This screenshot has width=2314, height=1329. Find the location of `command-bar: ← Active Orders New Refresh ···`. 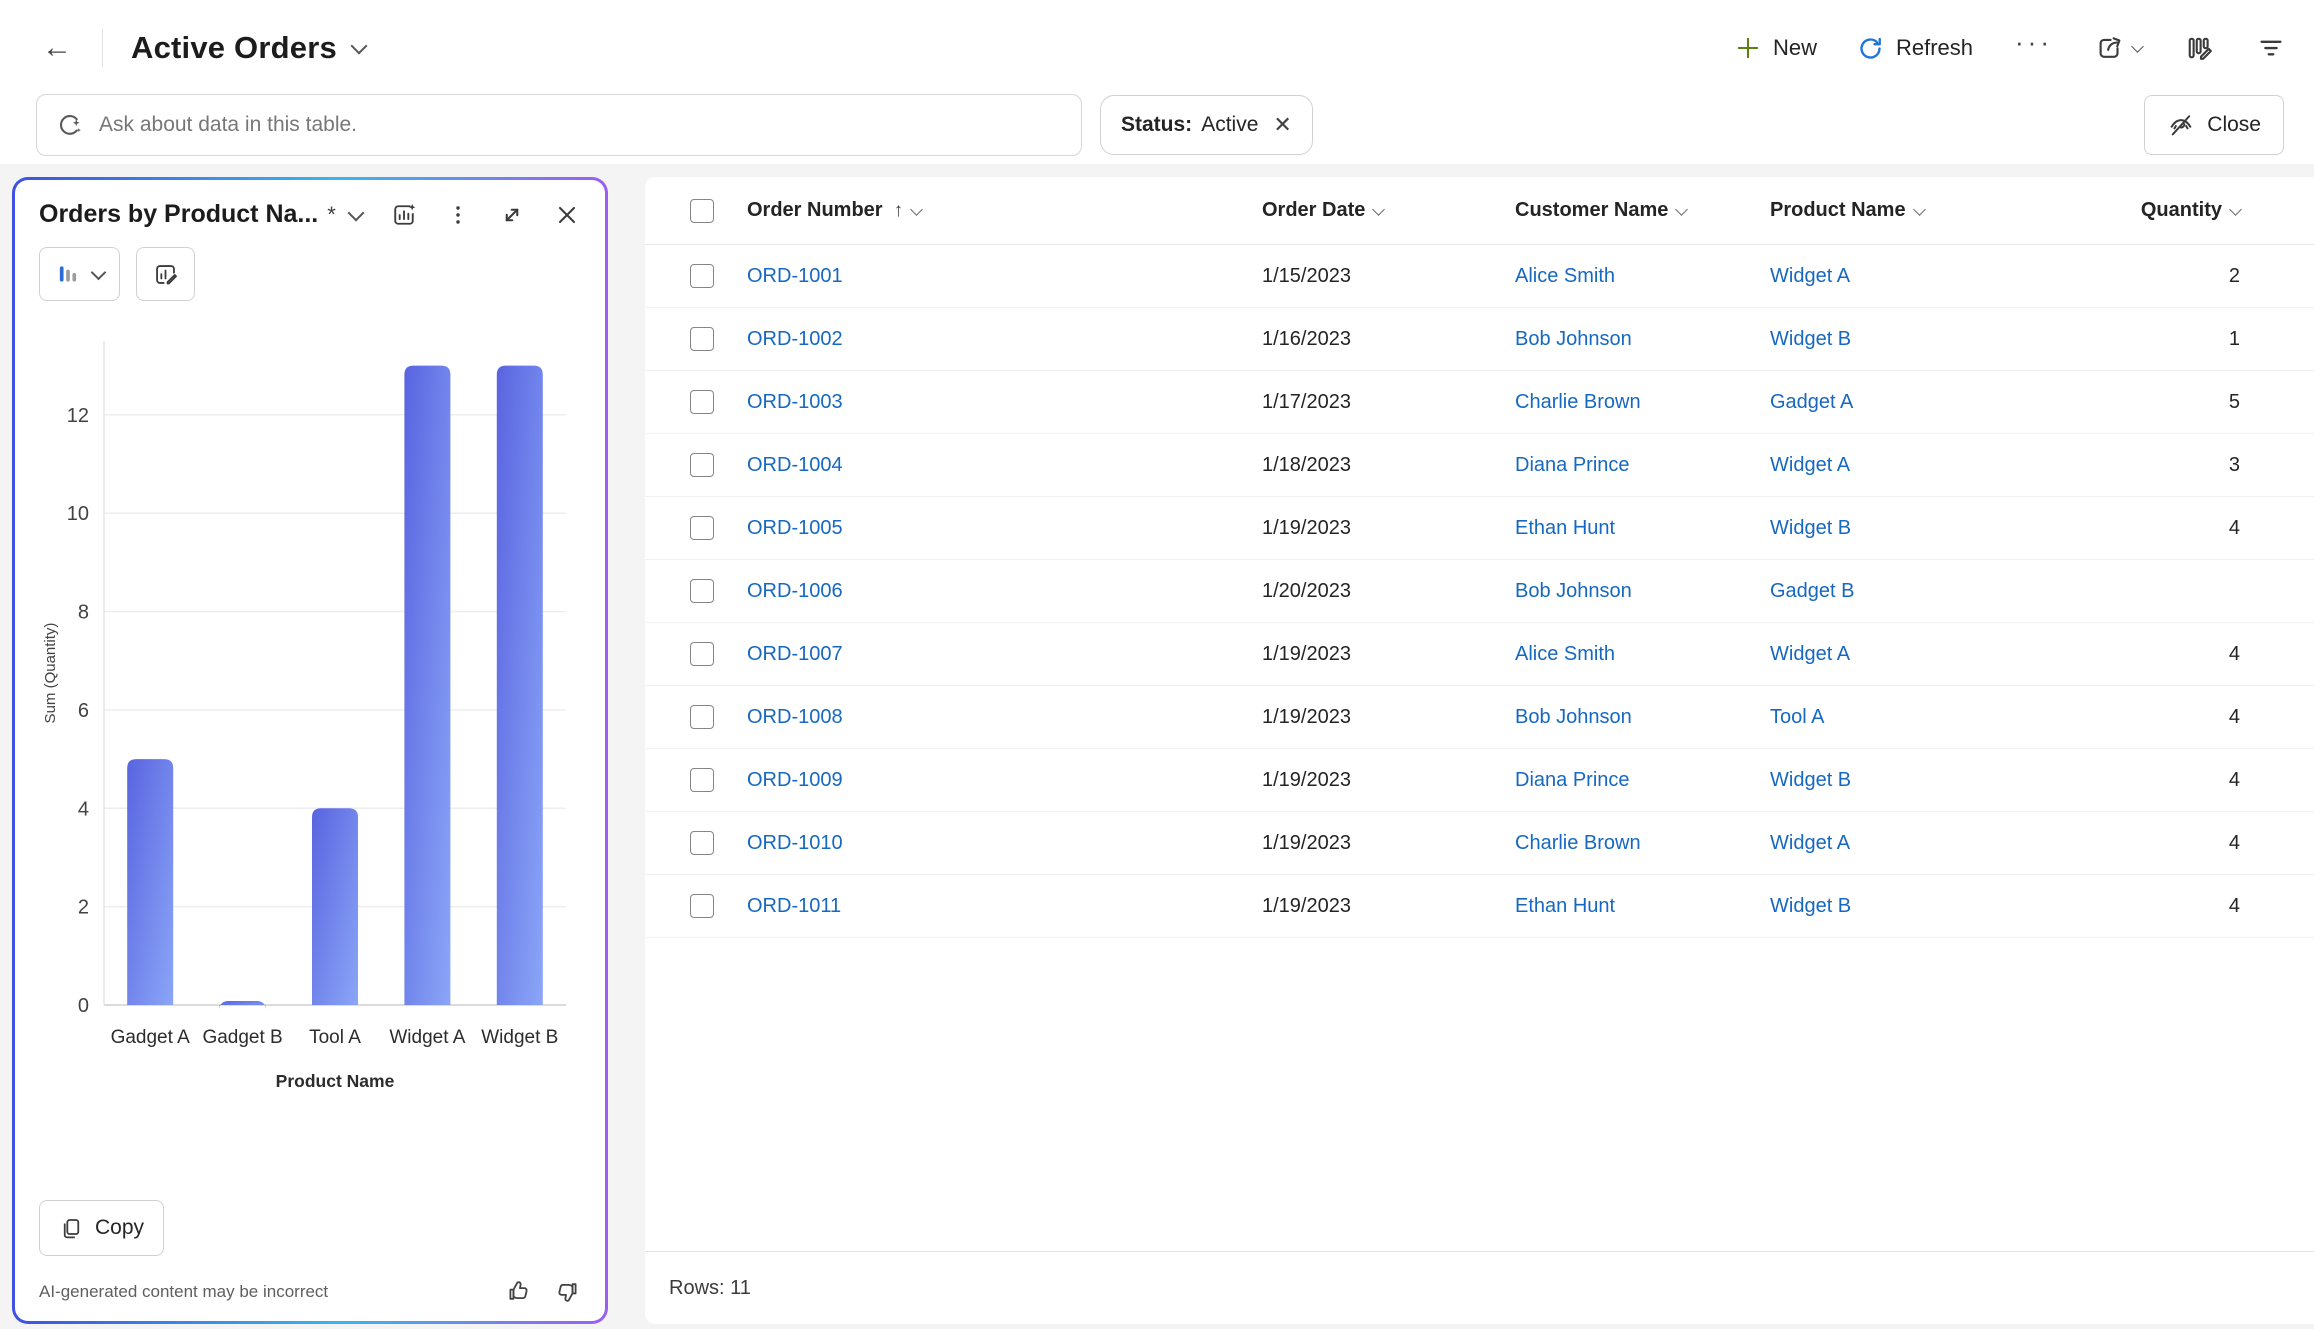

command-bar: ← Active Orders New Refresh ··· is located at coordinates (1157, 44).